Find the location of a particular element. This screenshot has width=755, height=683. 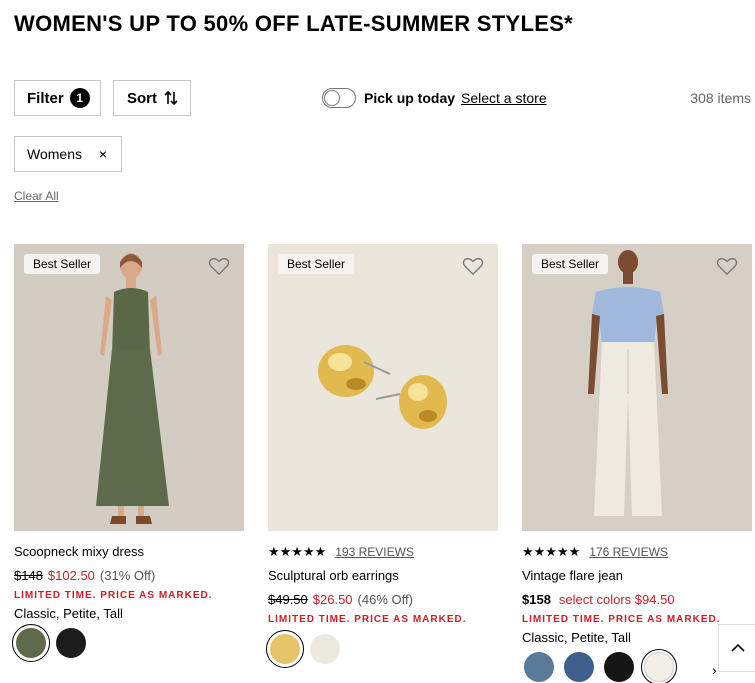

color-swatch-olive is located at coordinates (31, 643).